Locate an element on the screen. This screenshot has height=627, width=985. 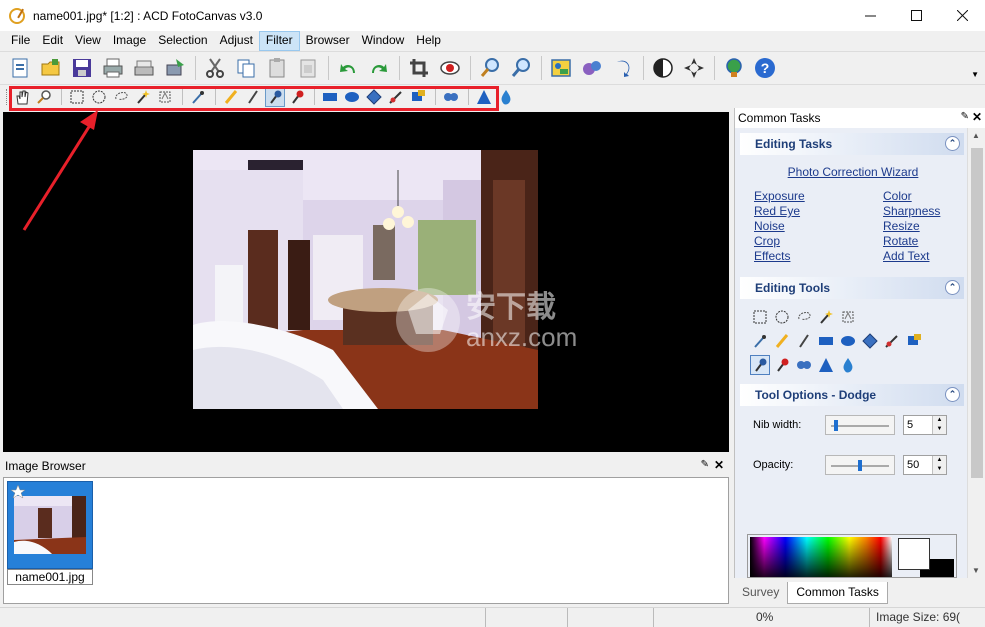
foreground-color-swatch is located at coordinates (914, 554).